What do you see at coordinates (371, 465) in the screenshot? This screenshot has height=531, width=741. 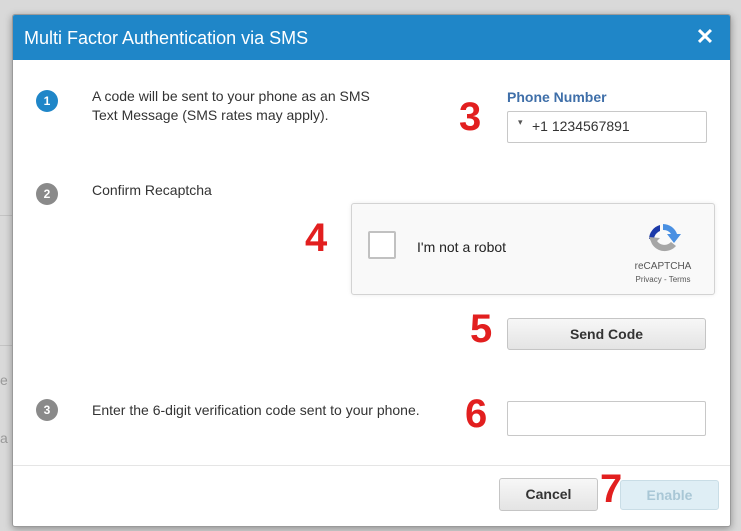 I see `footer-divider` at bounding box center [371, 465].